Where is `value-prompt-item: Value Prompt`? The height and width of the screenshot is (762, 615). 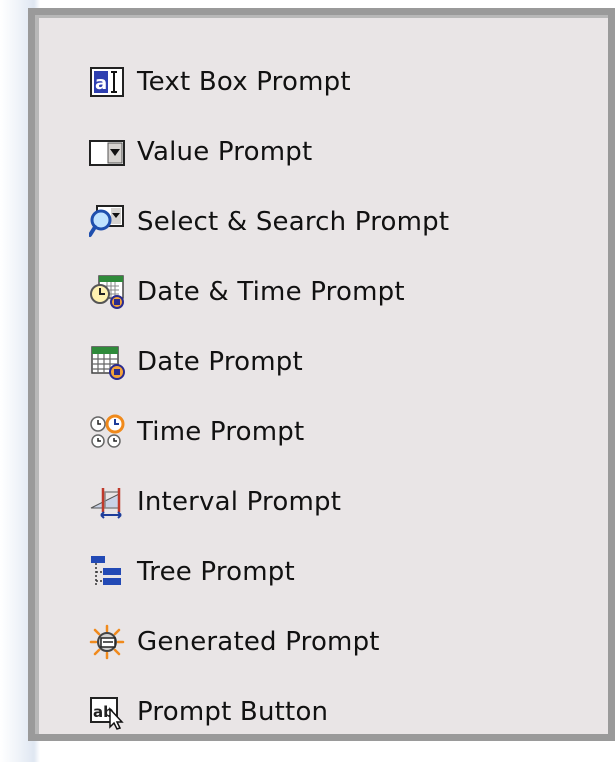
value-prompt-item: Value Prompt is located at coordinates (200, 152).